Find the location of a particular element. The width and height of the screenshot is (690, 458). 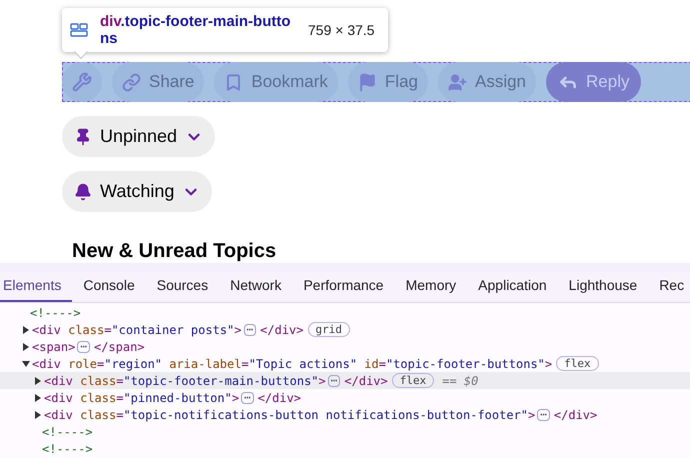

html-element-line: <div role="region" aria-label="Topic actions" id="topic-footer-buttons"> is located at coordinates (292, 363).